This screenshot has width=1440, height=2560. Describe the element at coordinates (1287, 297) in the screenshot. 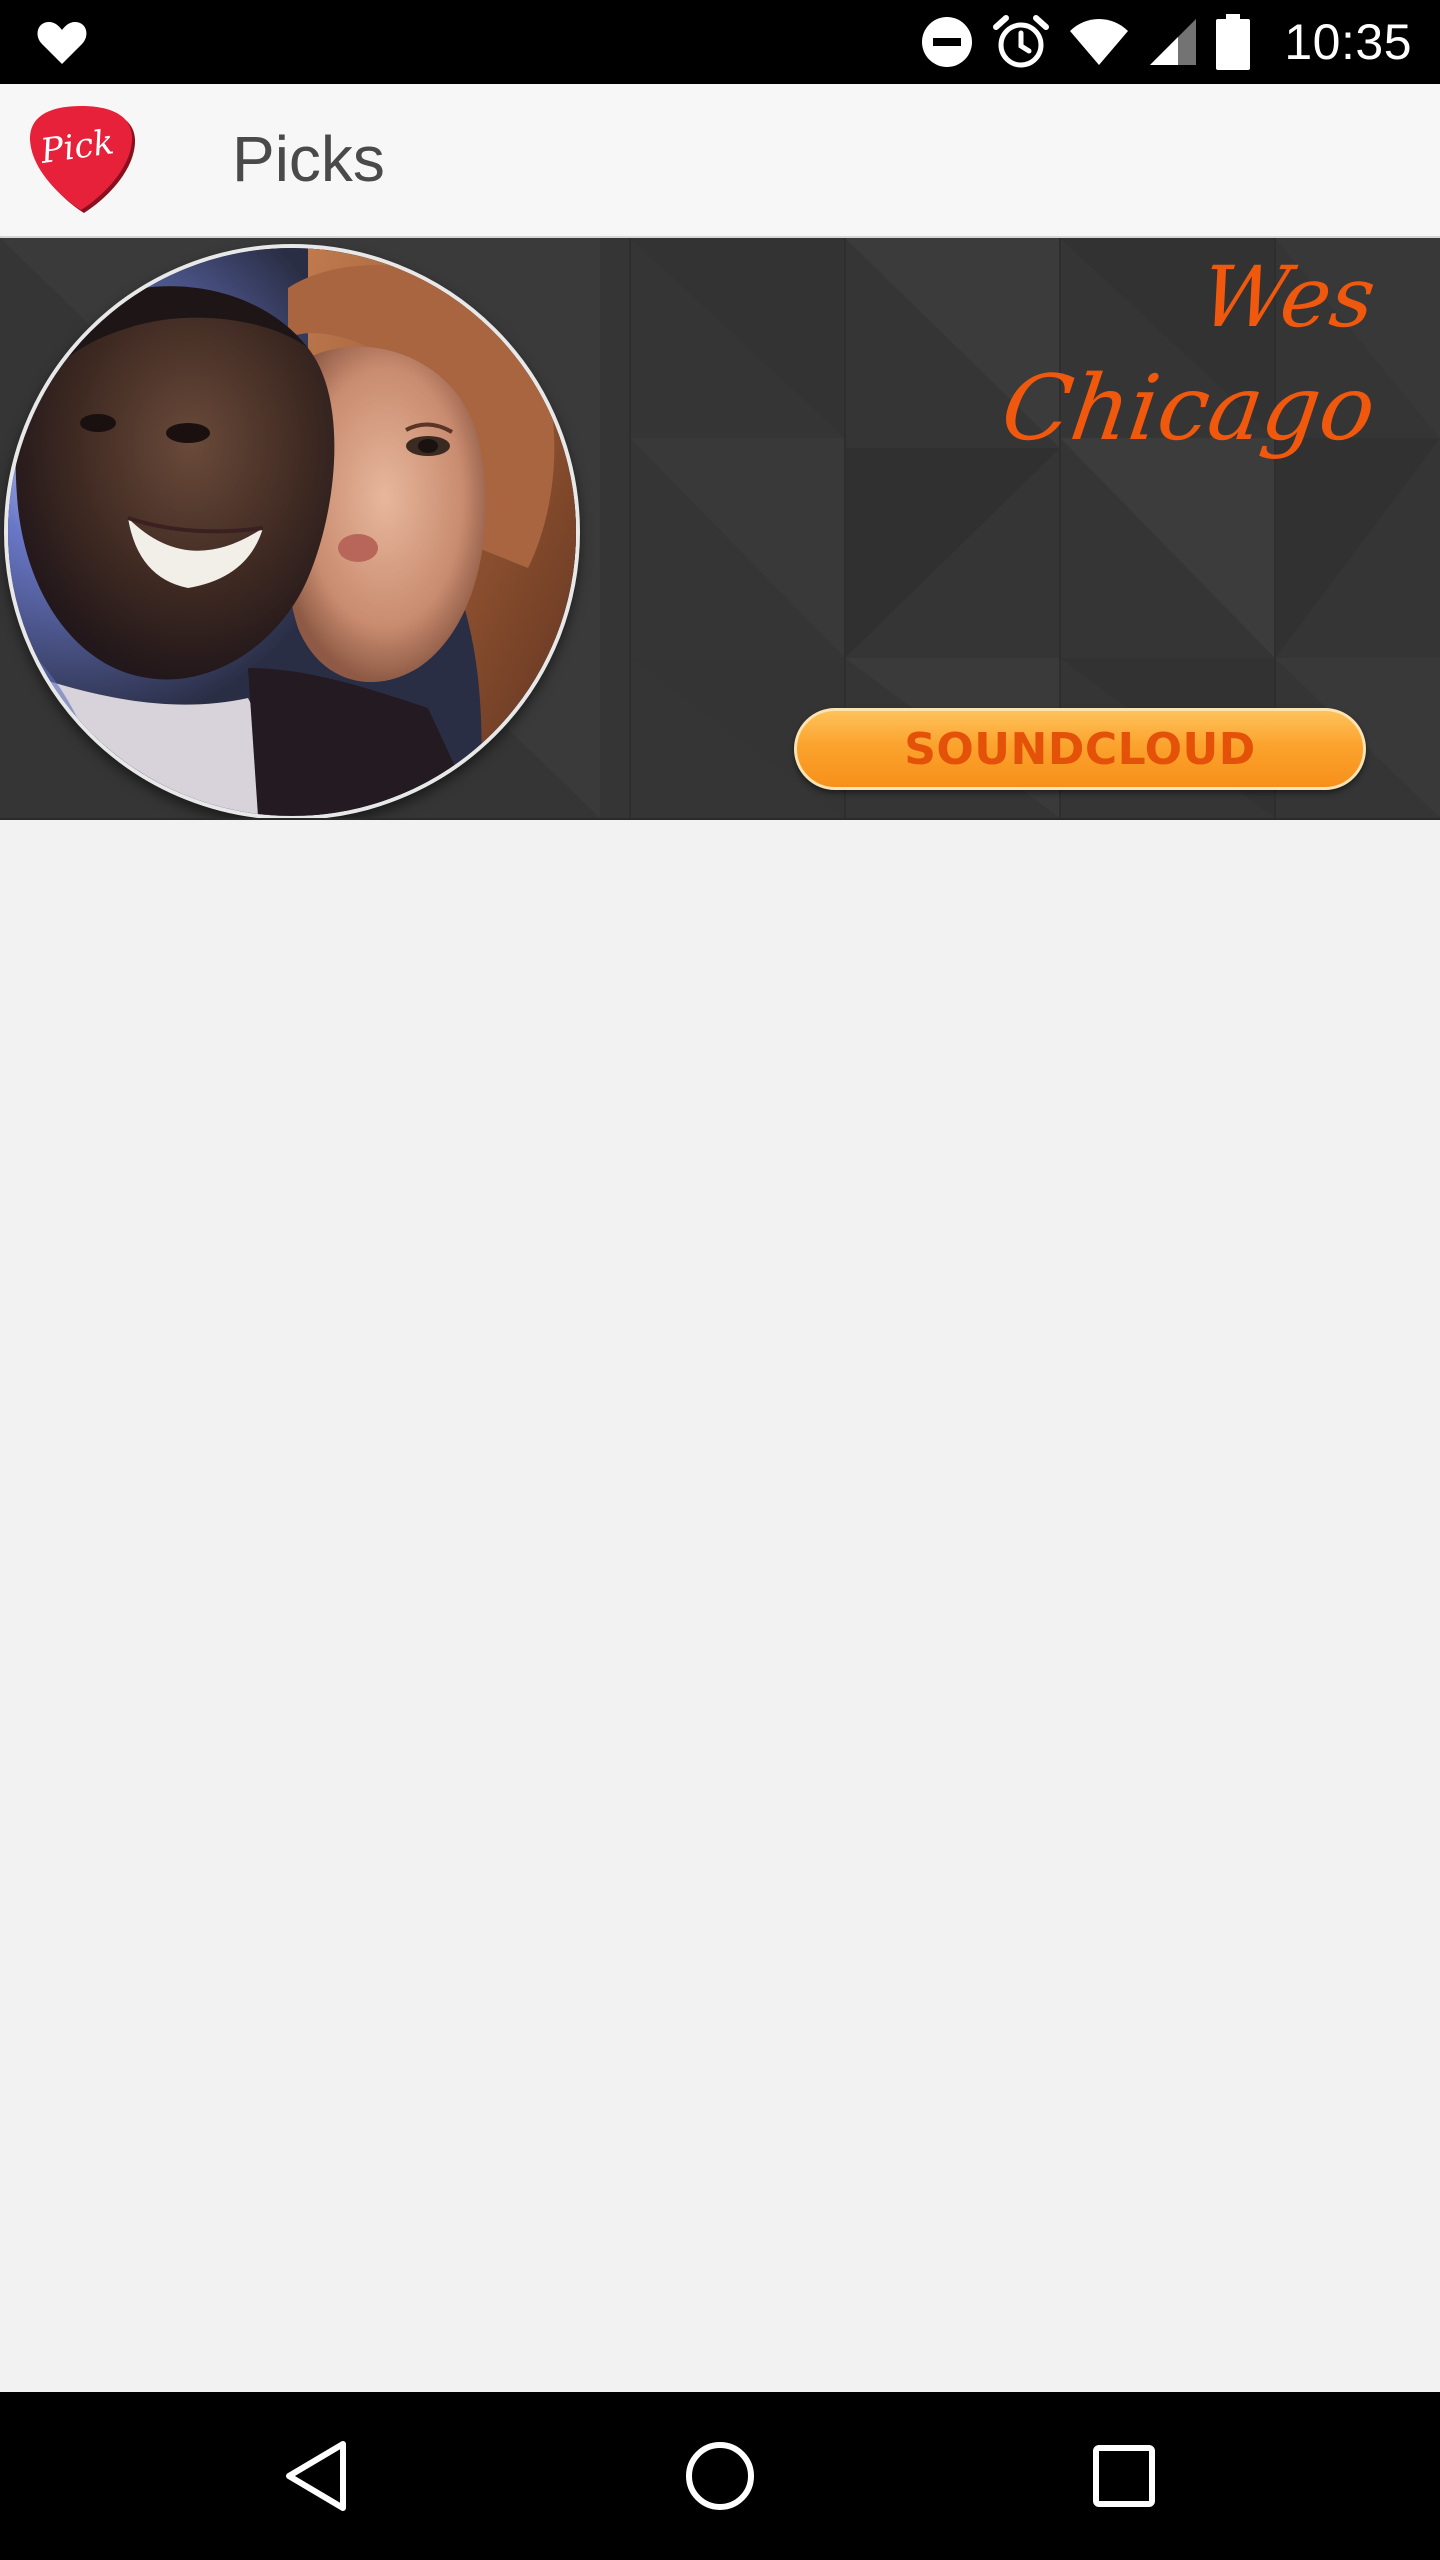

I see `profile-name: Wes` at that location.